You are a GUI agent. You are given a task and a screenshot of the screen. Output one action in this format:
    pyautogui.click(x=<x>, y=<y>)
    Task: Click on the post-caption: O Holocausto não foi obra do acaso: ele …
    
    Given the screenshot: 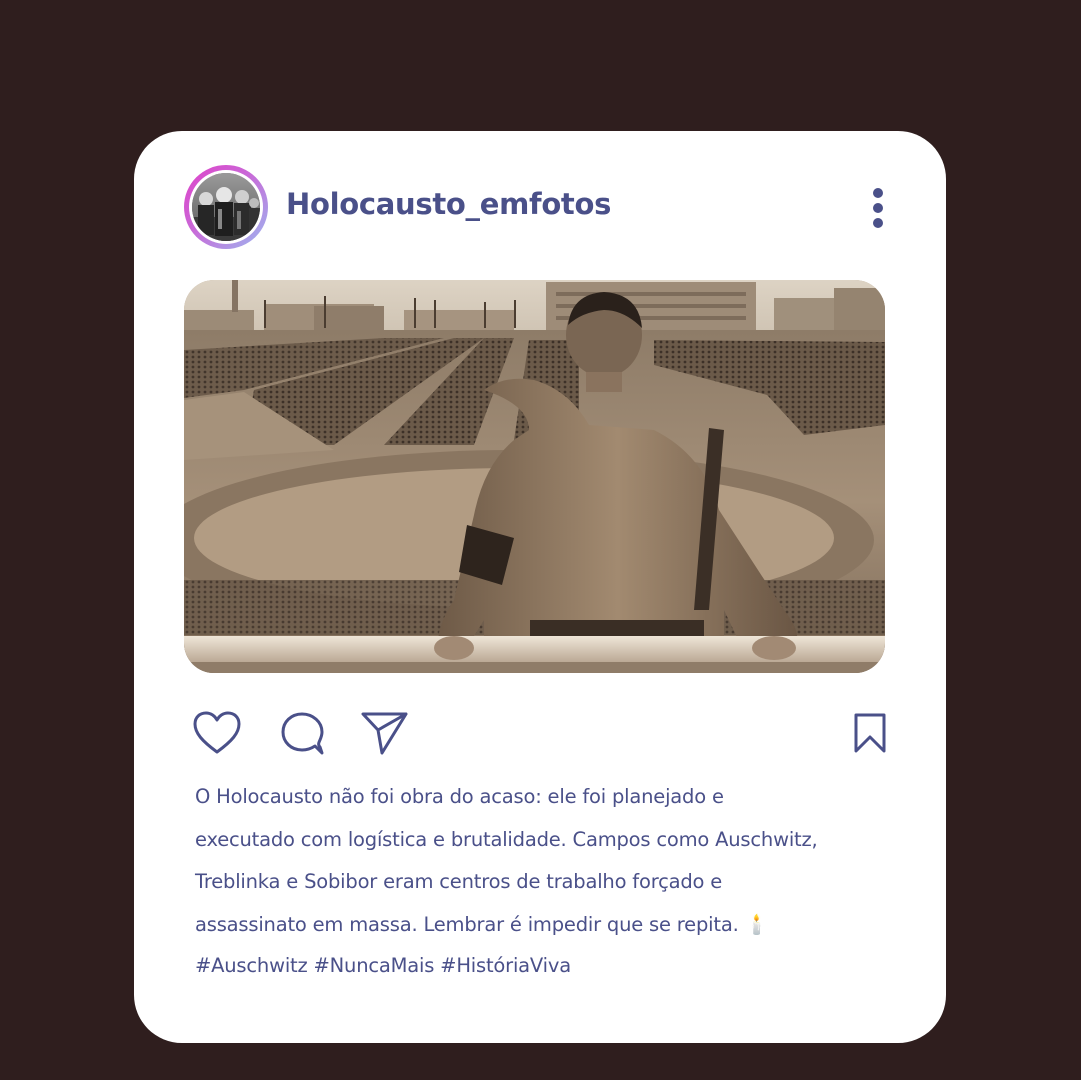 What is the action you would take?
    pyautogui.click(x=506, y=860)
    